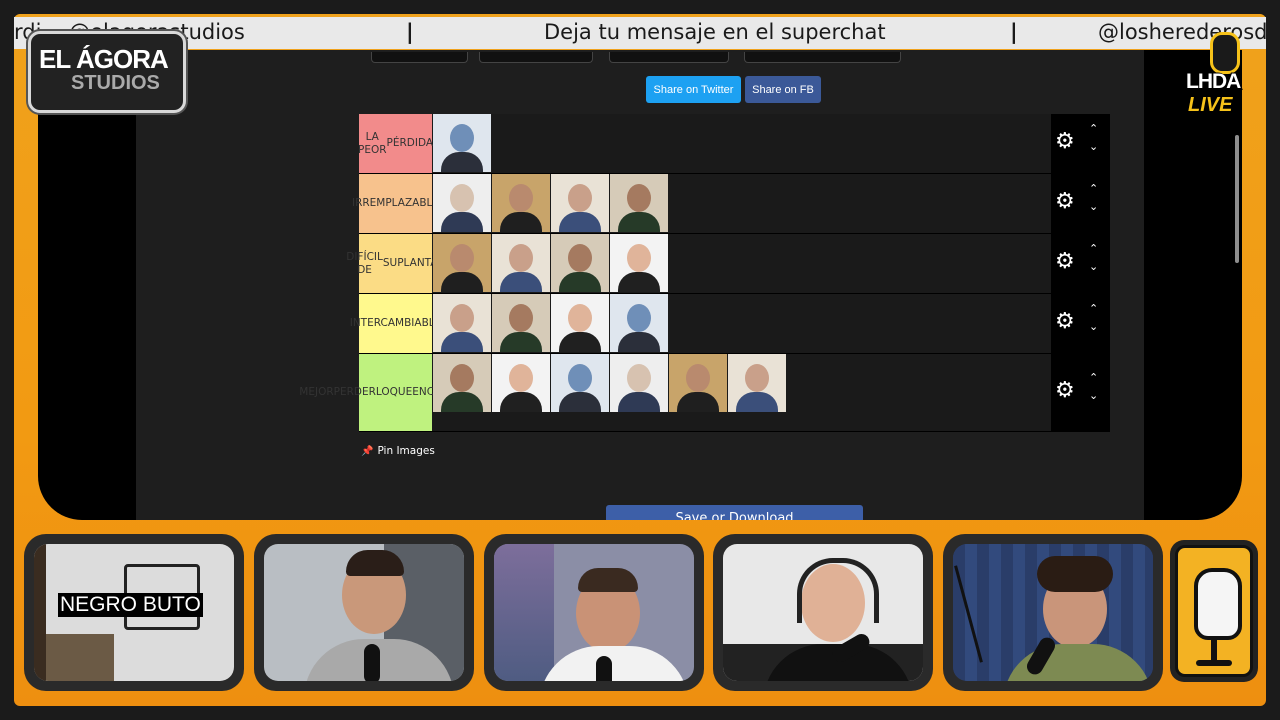 Image resolution: width=1280 pixels, height=720 pixels. I want to click on tier-label-line: LA PEOR, so click(372, 143).